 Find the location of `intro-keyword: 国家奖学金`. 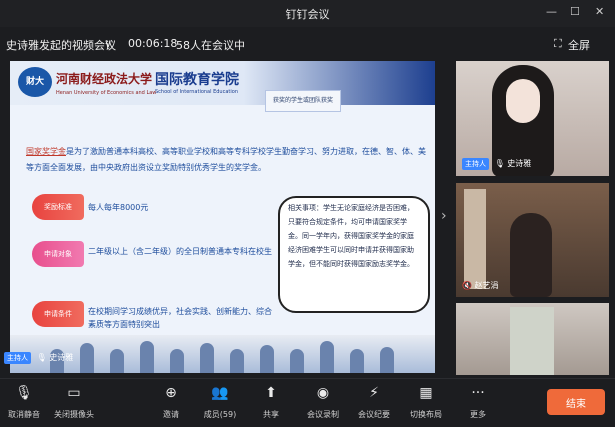

intro-keyword: 国家奖学金 is located at coordinates (46, 151).